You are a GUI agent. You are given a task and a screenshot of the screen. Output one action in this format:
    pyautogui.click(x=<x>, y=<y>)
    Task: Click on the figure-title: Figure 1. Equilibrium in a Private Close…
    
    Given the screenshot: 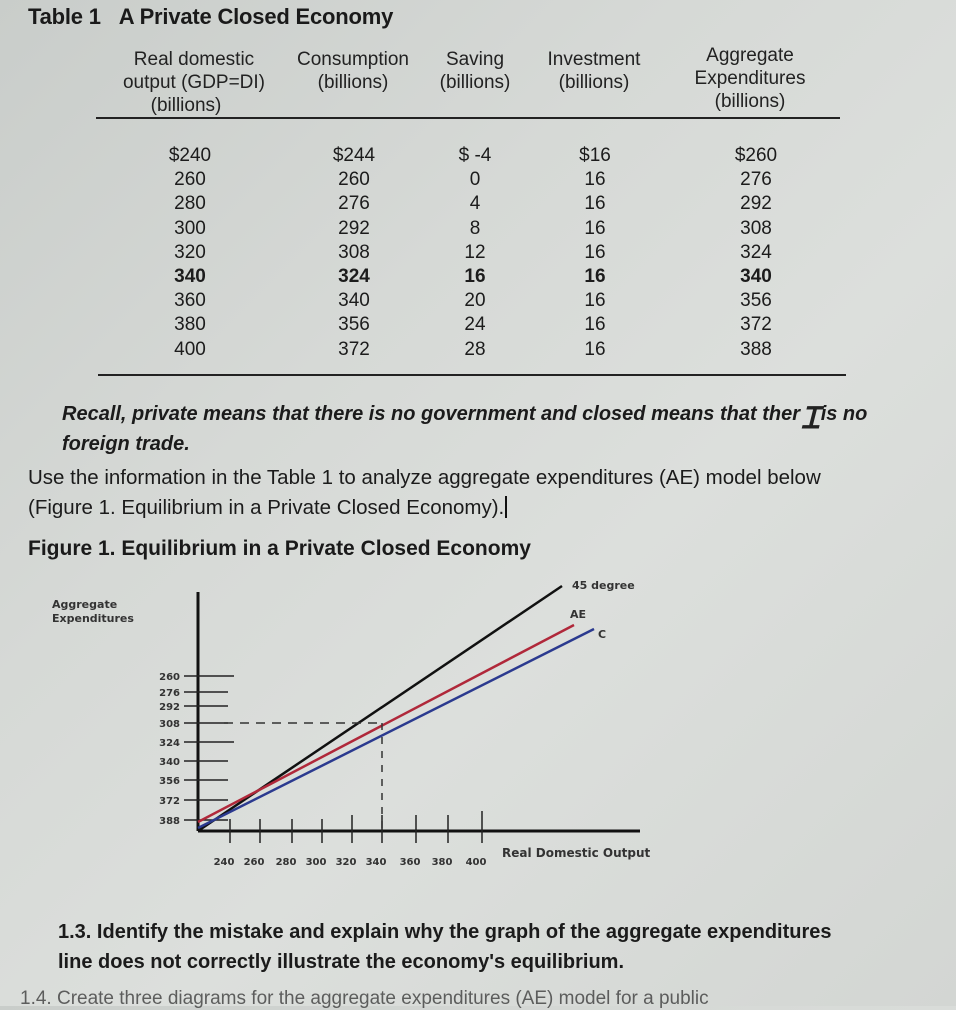 What is the action you would take?
    pyautogui.click(x=279, y=548)
    